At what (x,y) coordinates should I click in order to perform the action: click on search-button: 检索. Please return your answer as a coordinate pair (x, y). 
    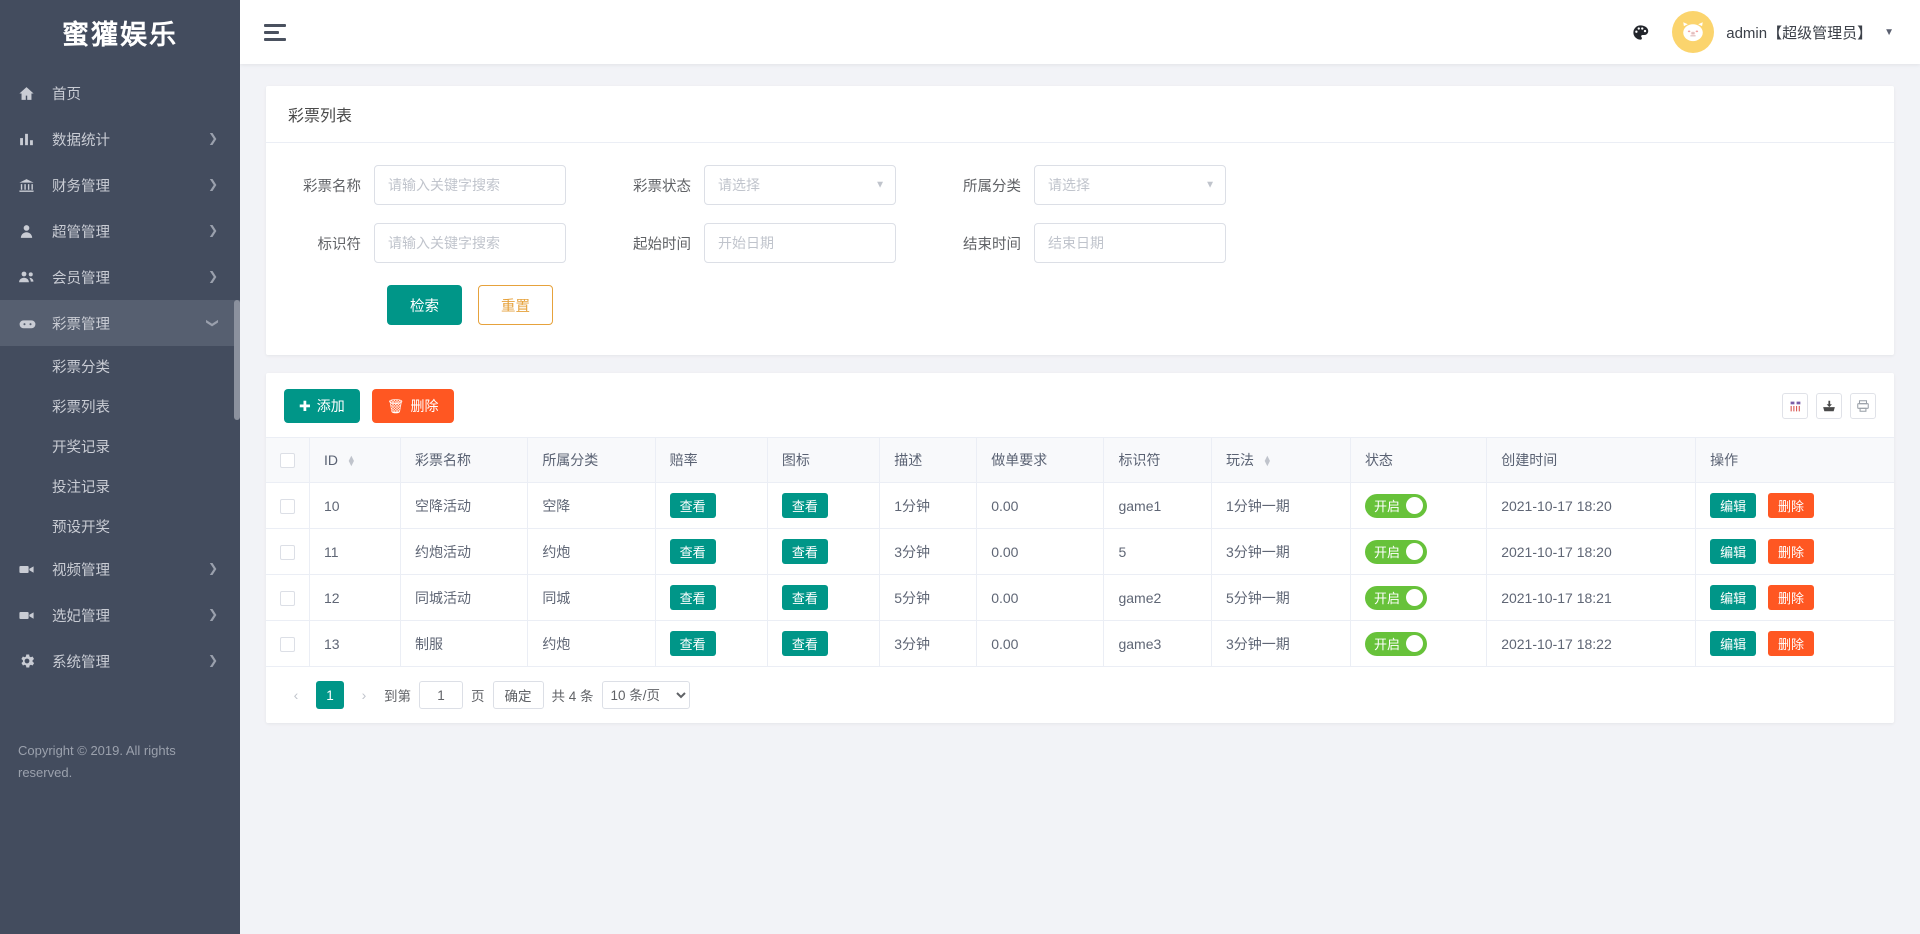
    Looking at the image, I should click on (424, 305).